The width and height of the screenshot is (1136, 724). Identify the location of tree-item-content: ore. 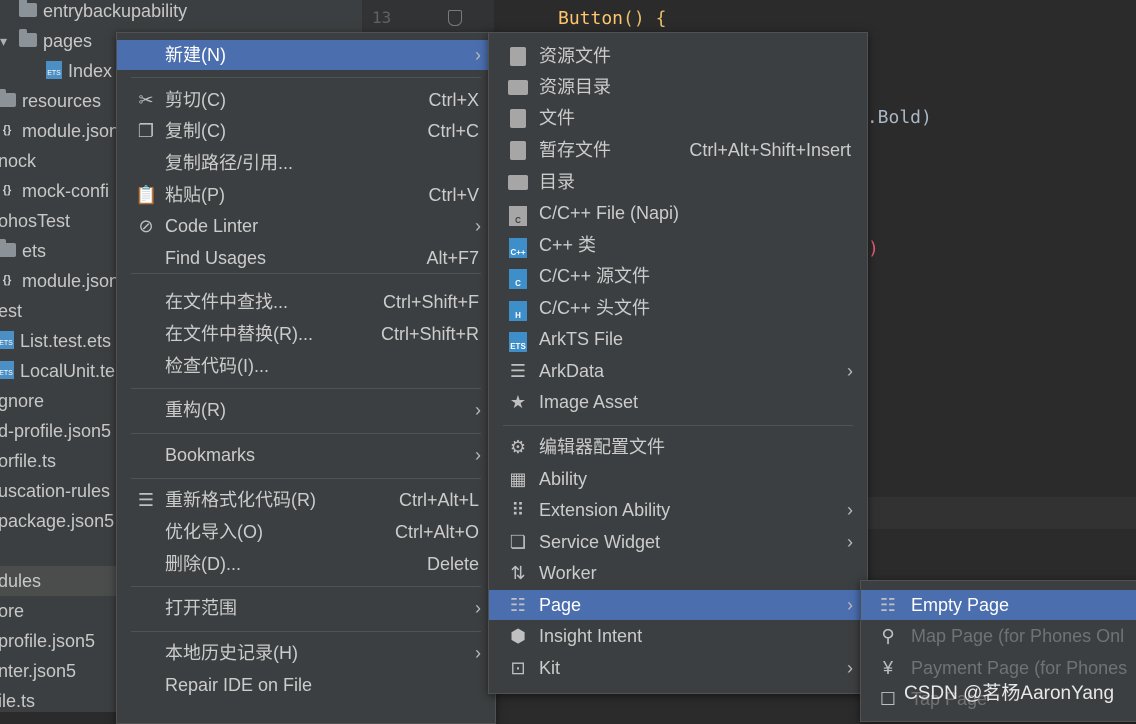
(12, 611).